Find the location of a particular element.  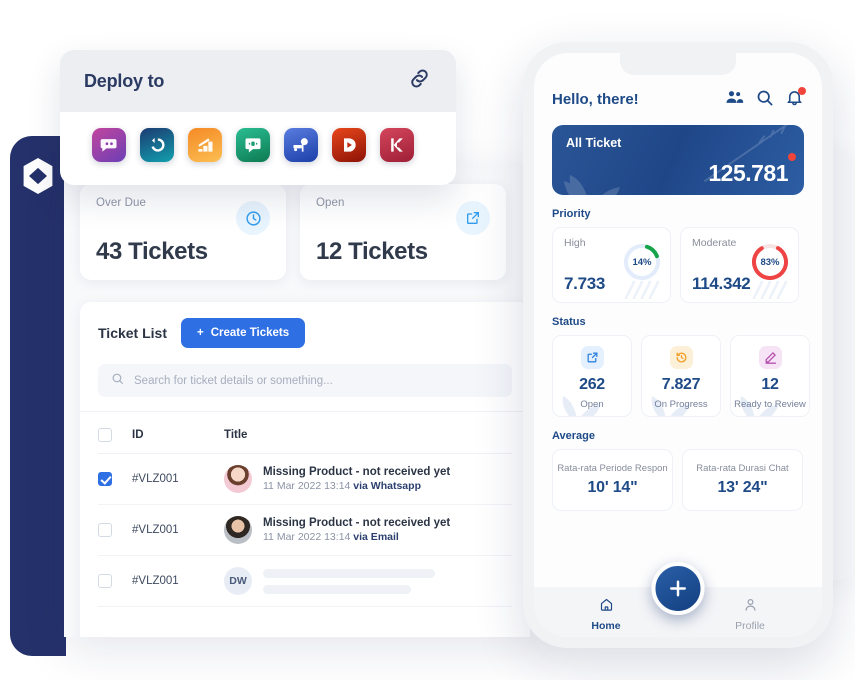

average-card-response: Rata-rata Periode Respon 10' 14" is located at coordinates (612, 480).